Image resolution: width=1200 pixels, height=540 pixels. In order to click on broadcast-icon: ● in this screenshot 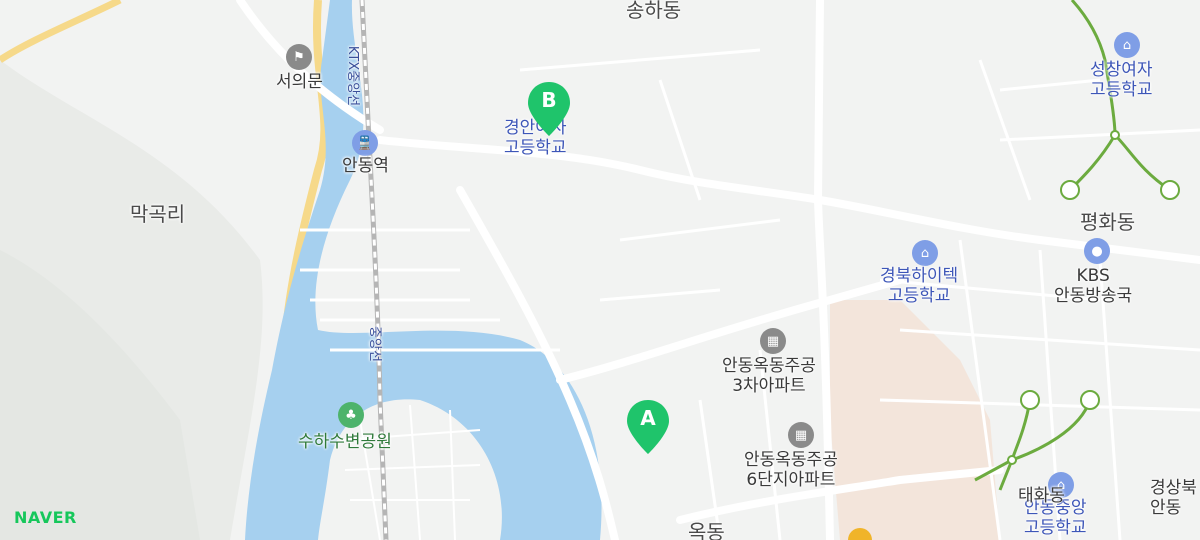, I will do `click(1097, 251)`.